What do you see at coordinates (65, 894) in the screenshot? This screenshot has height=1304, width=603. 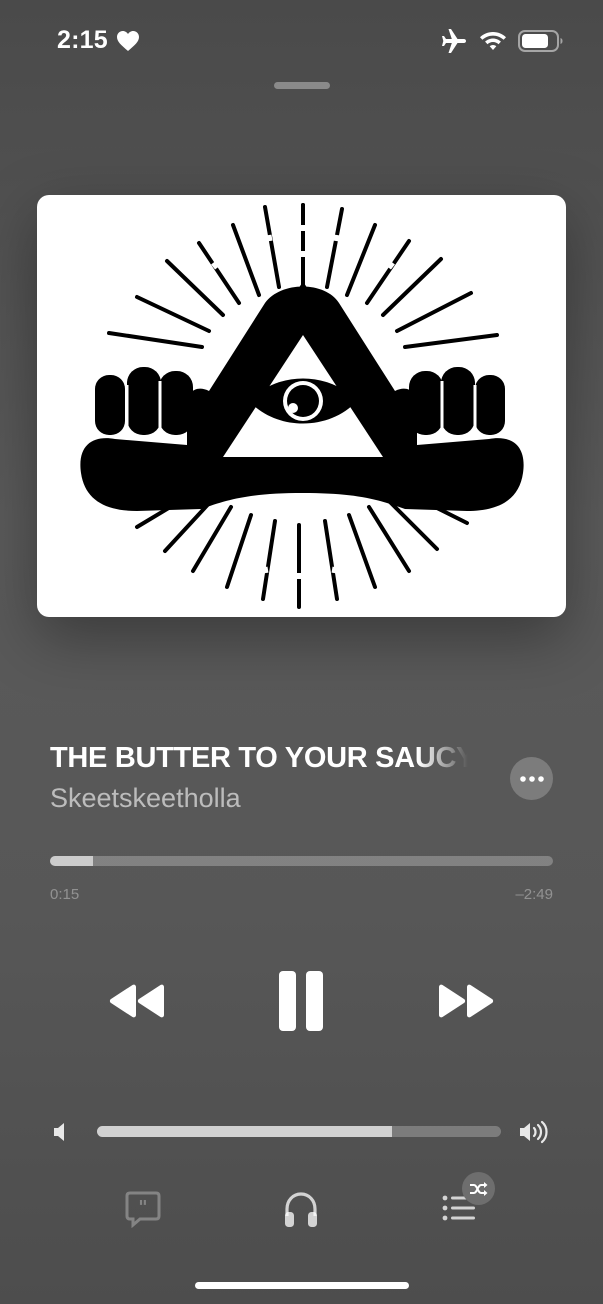 I see `time-elapsed: 0:15` at bounding box center [65, 894].